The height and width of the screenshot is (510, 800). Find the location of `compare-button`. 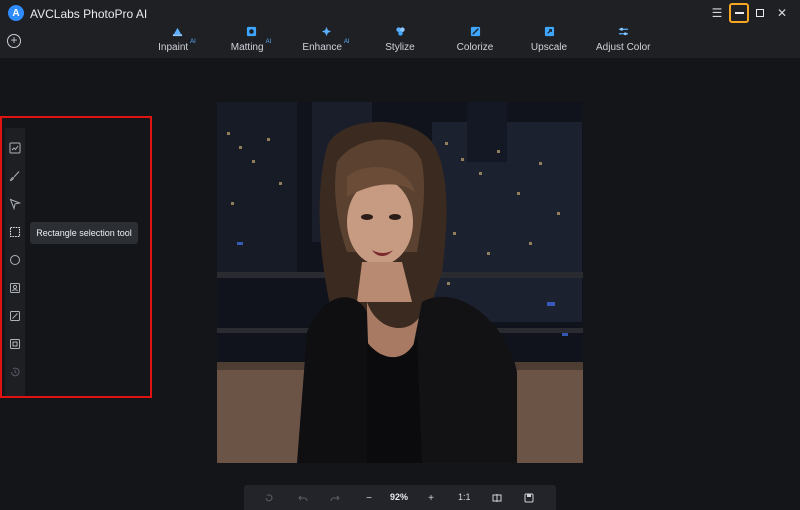

compare-button is located at coordinates (497, 498).